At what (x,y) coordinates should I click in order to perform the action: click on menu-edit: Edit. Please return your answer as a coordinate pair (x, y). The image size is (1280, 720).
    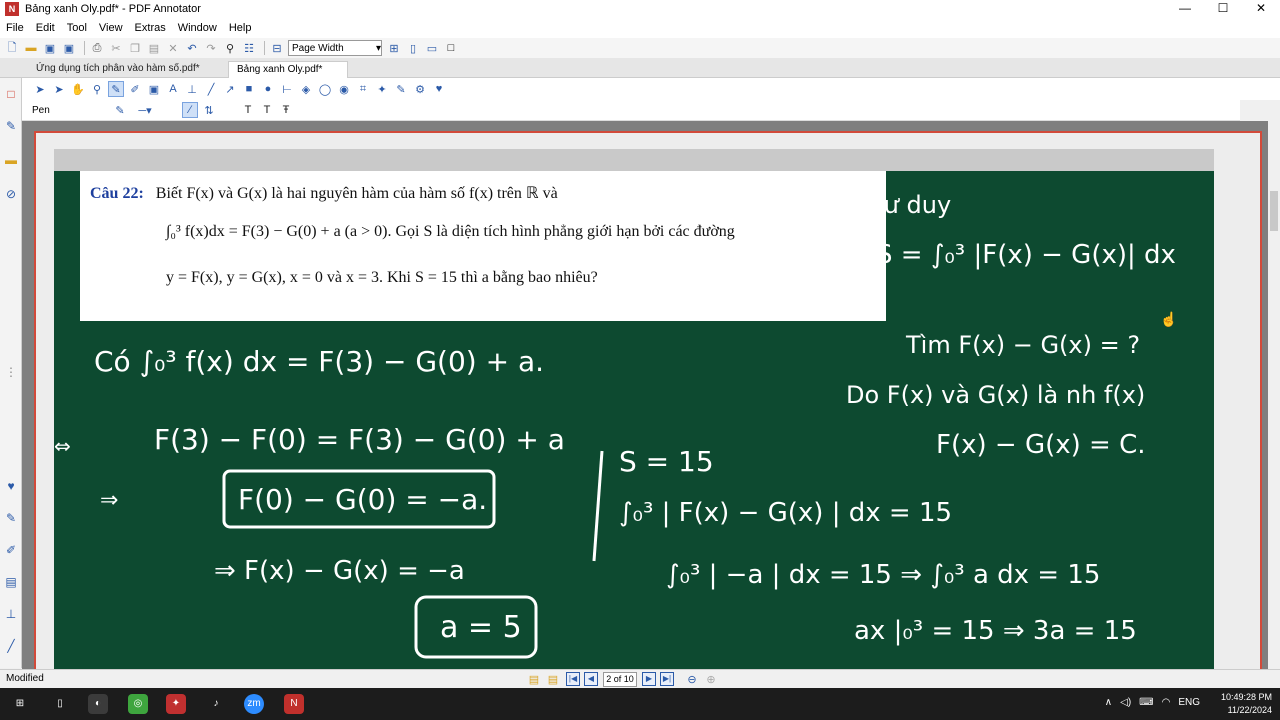
    Looking at the image, I should click on (45, 28).